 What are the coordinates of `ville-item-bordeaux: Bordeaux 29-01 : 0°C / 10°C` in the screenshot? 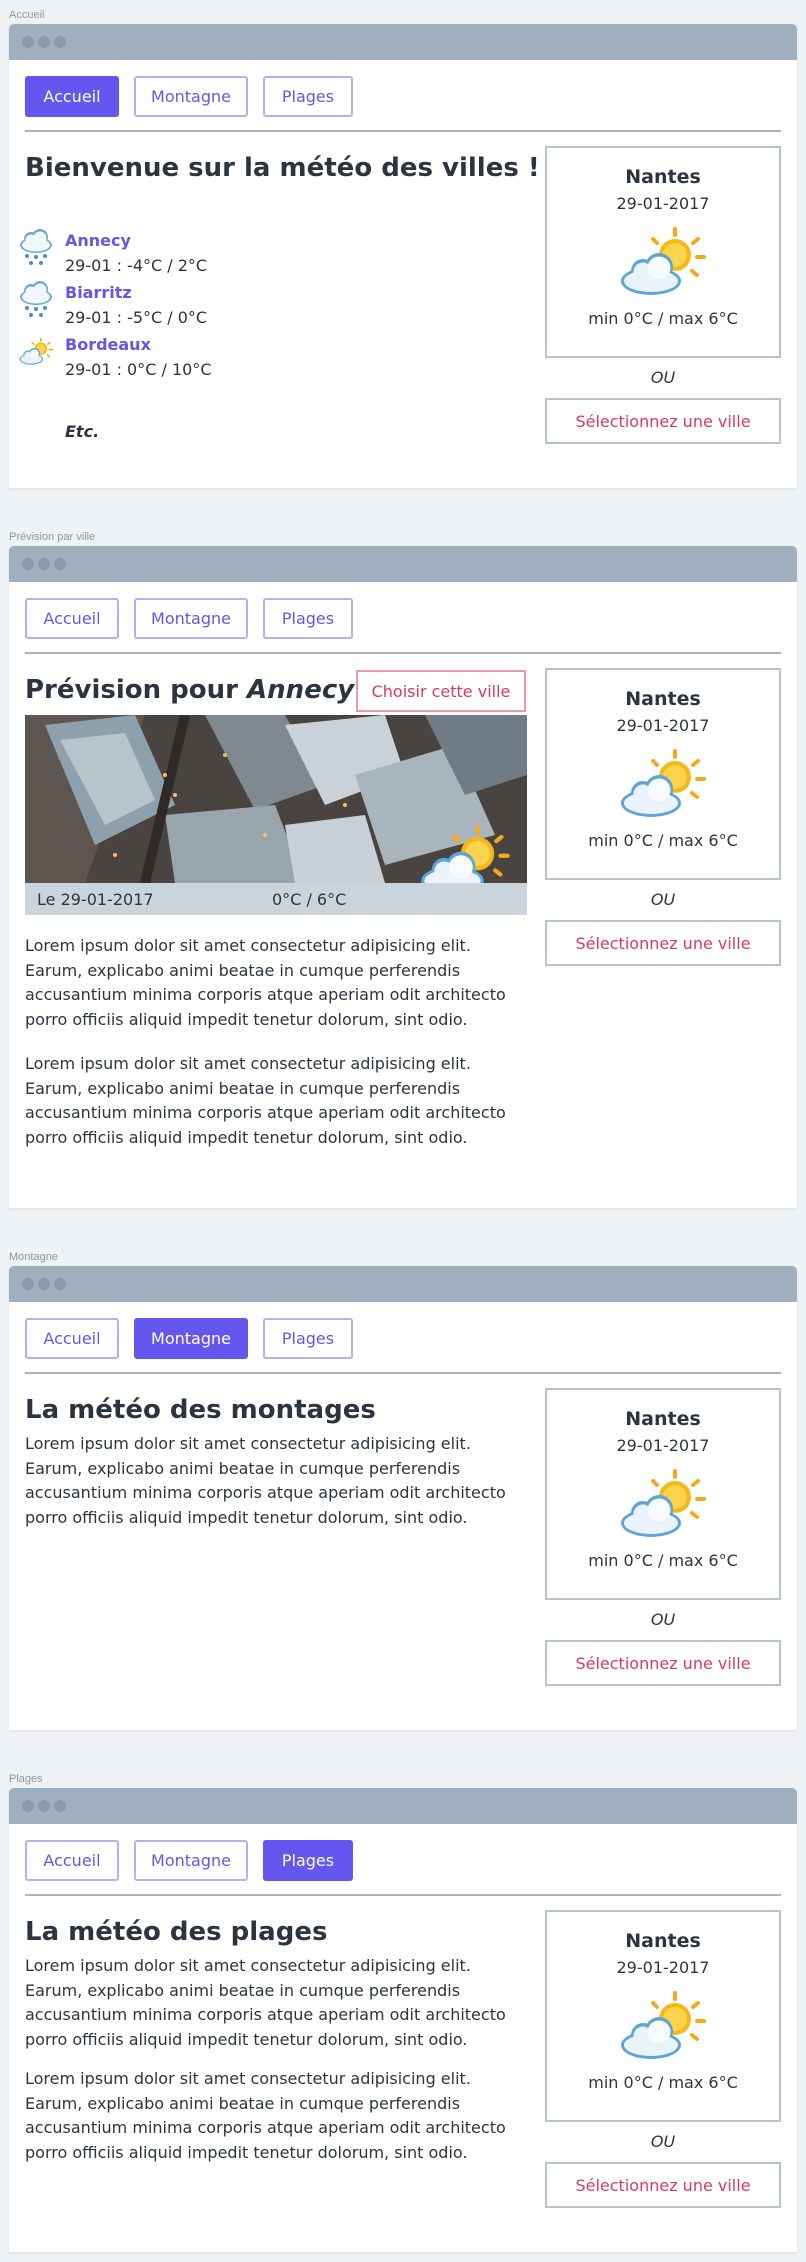 It's located at (114, 357).